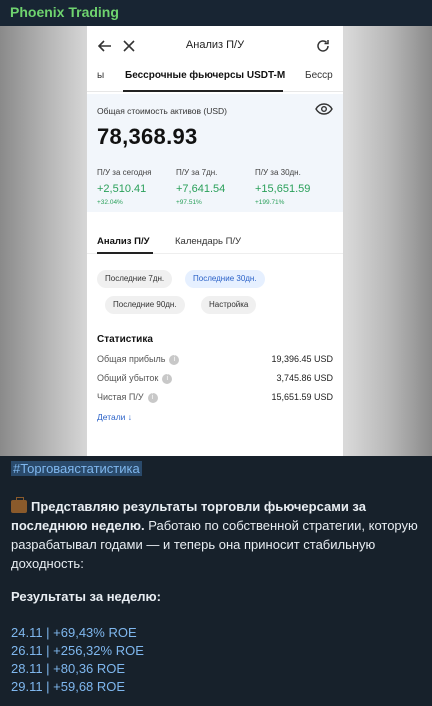 This screenshot has height=706, width=432. What do you see at coordinates (125, 339) in the screenshot?
I see `stats-title: Статистика` at bounding box center [125, 339].